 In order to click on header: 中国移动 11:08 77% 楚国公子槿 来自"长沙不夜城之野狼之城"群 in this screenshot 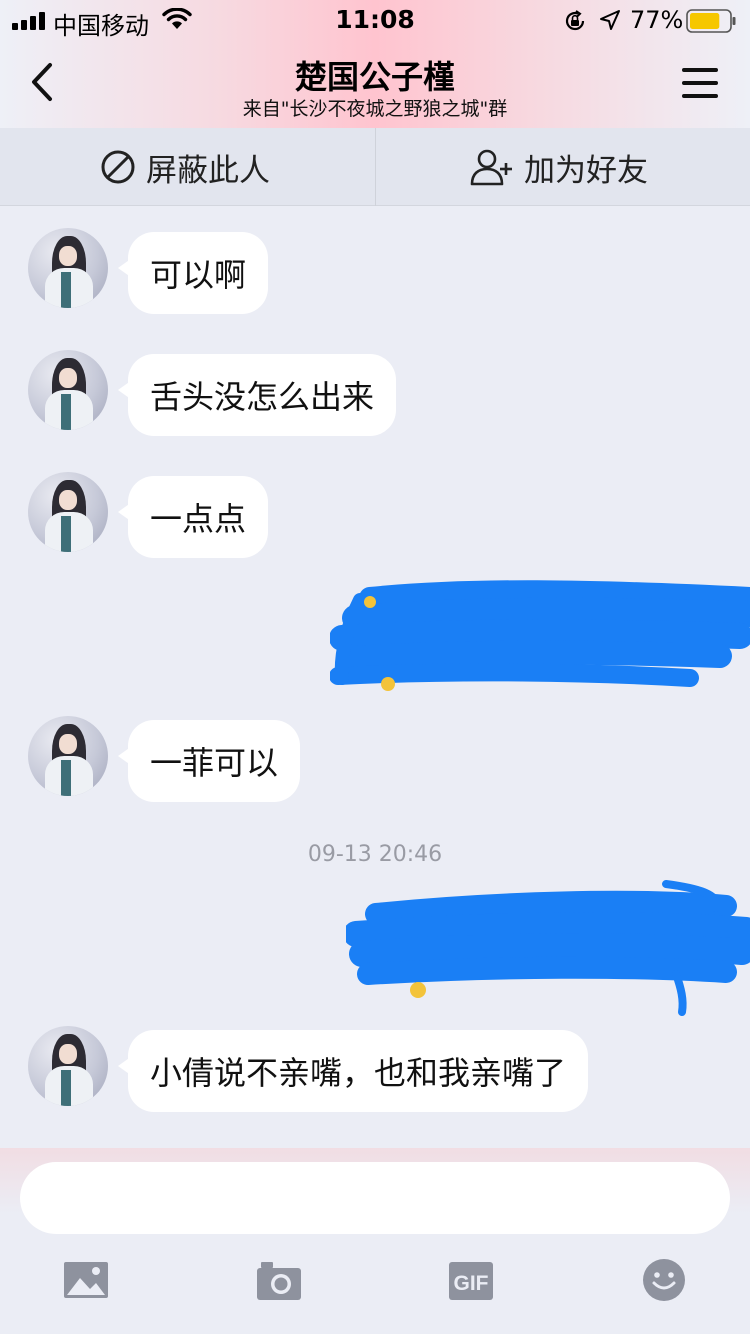, I will do `click(375, 64)`.